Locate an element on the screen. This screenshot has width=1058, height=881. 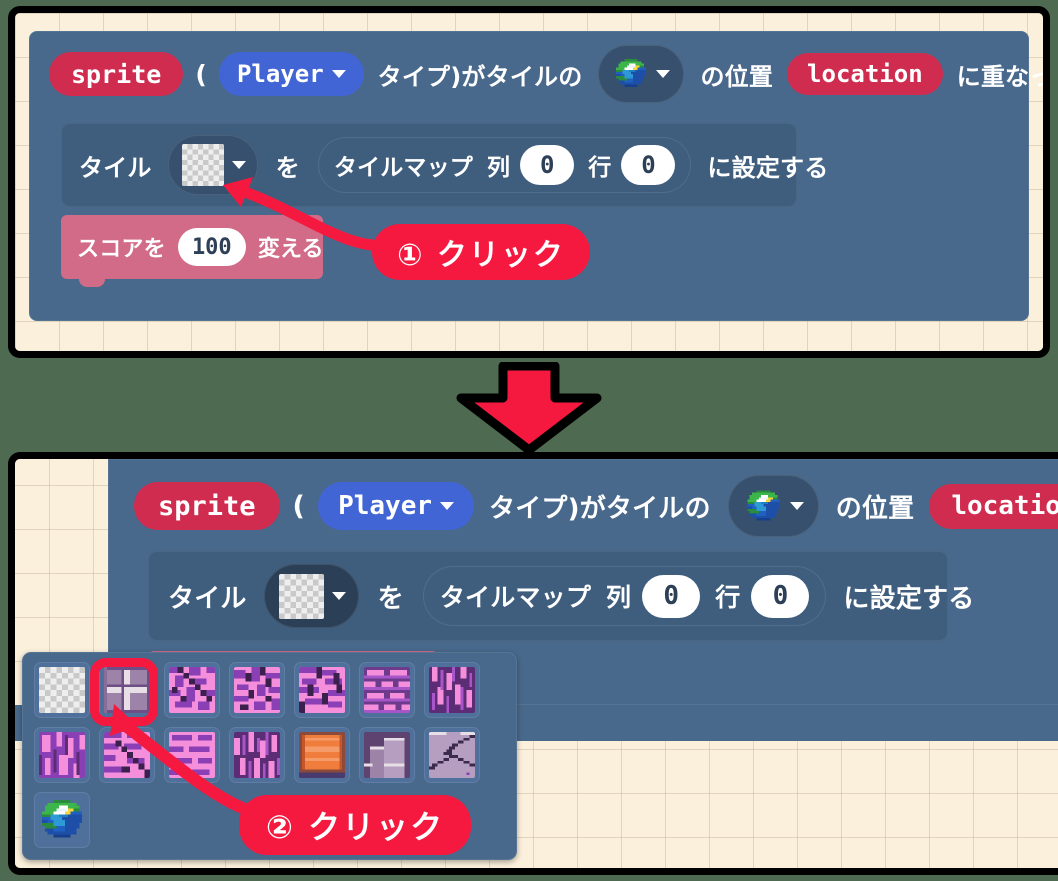
palette-tile-dungeon-stairs is located at coordinates (387, 755).